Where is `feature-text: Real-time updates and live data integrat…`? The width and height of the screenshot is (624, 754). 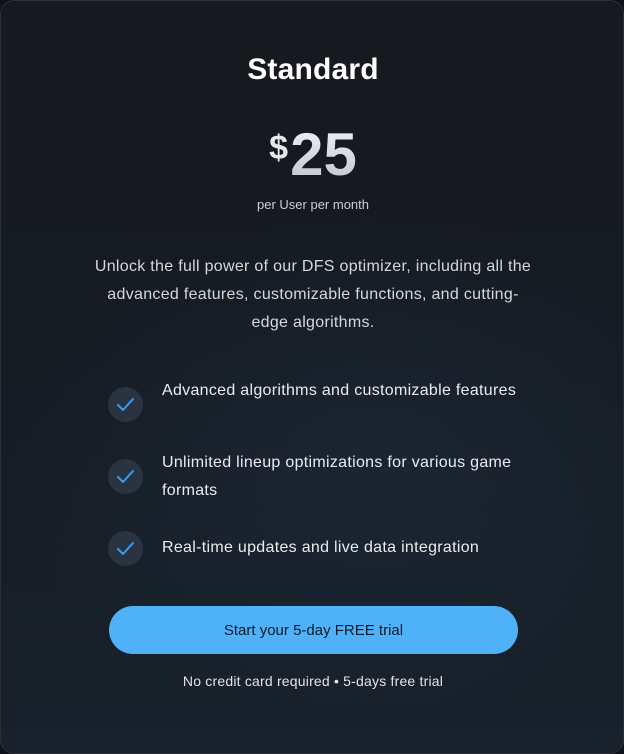 feature-text: Real-time updates and live data integrat… is located at coordinates (321, 547).